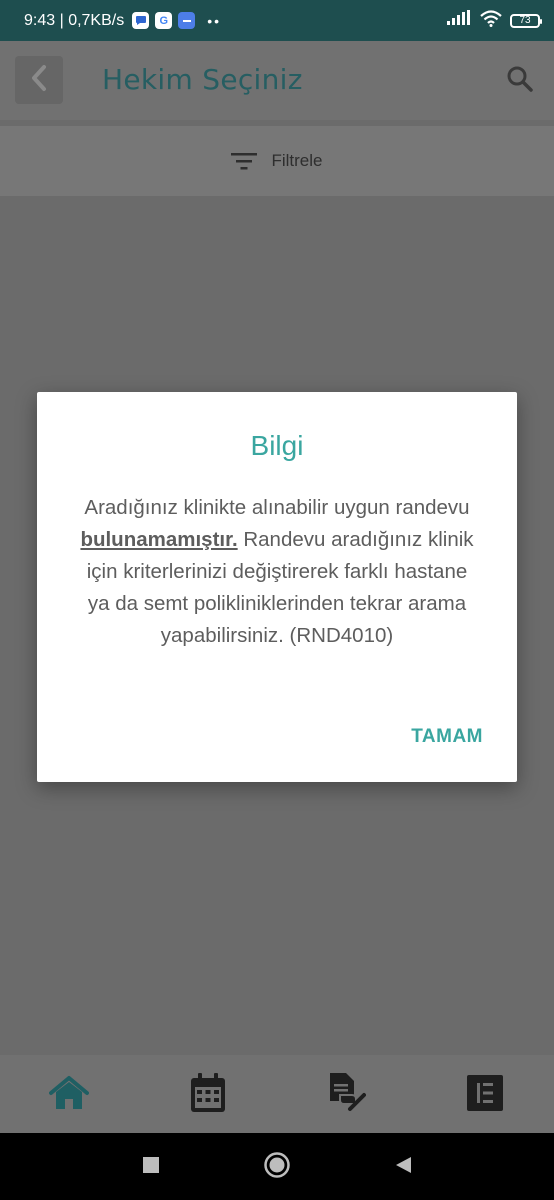 This screenshot has height=1200, width=554. I want to click on wifi-icon, so click(491, 20).